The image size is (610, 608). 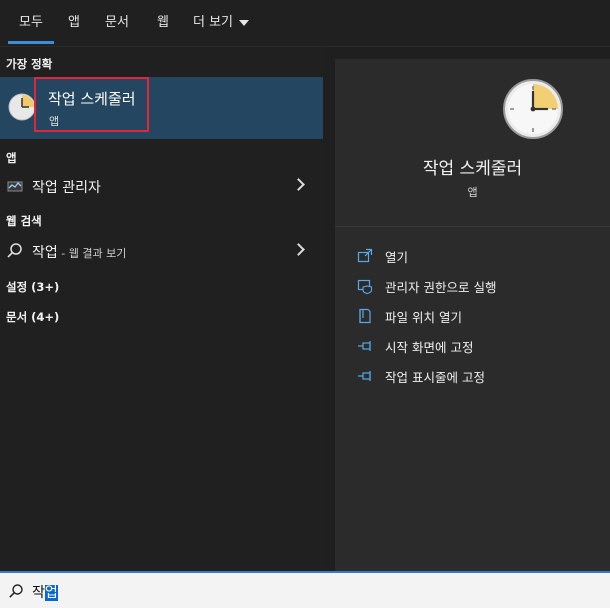 I want to click on best-match-title: 작업 스케줄러, so click(x=92, y=99).